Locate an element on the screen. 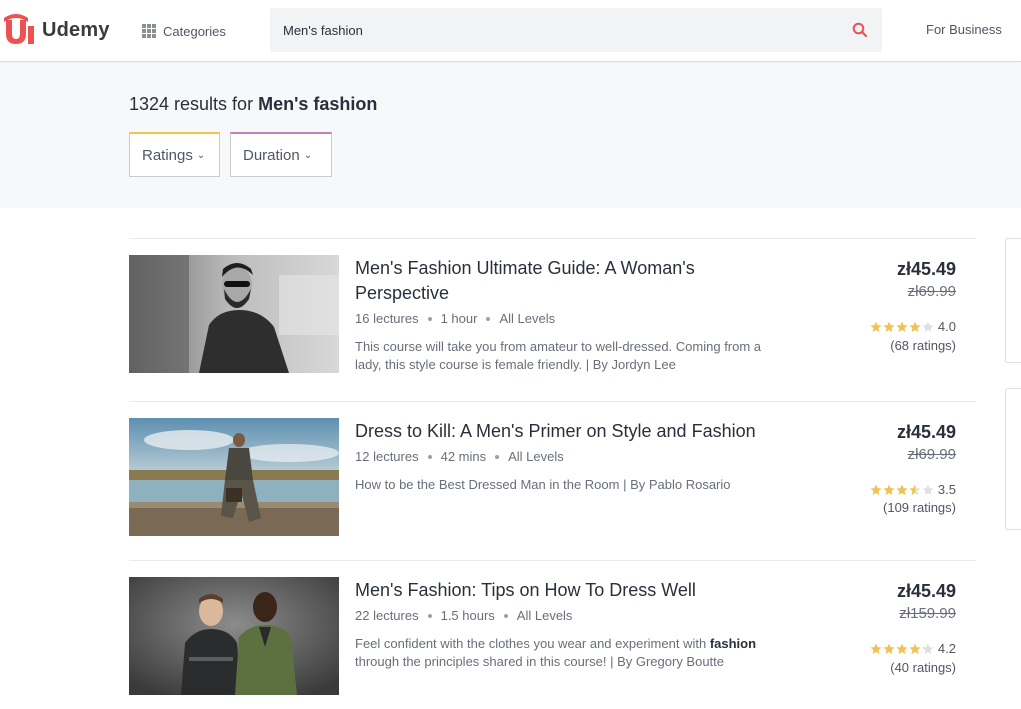  grid-icon is located at coordinates (149, 31).